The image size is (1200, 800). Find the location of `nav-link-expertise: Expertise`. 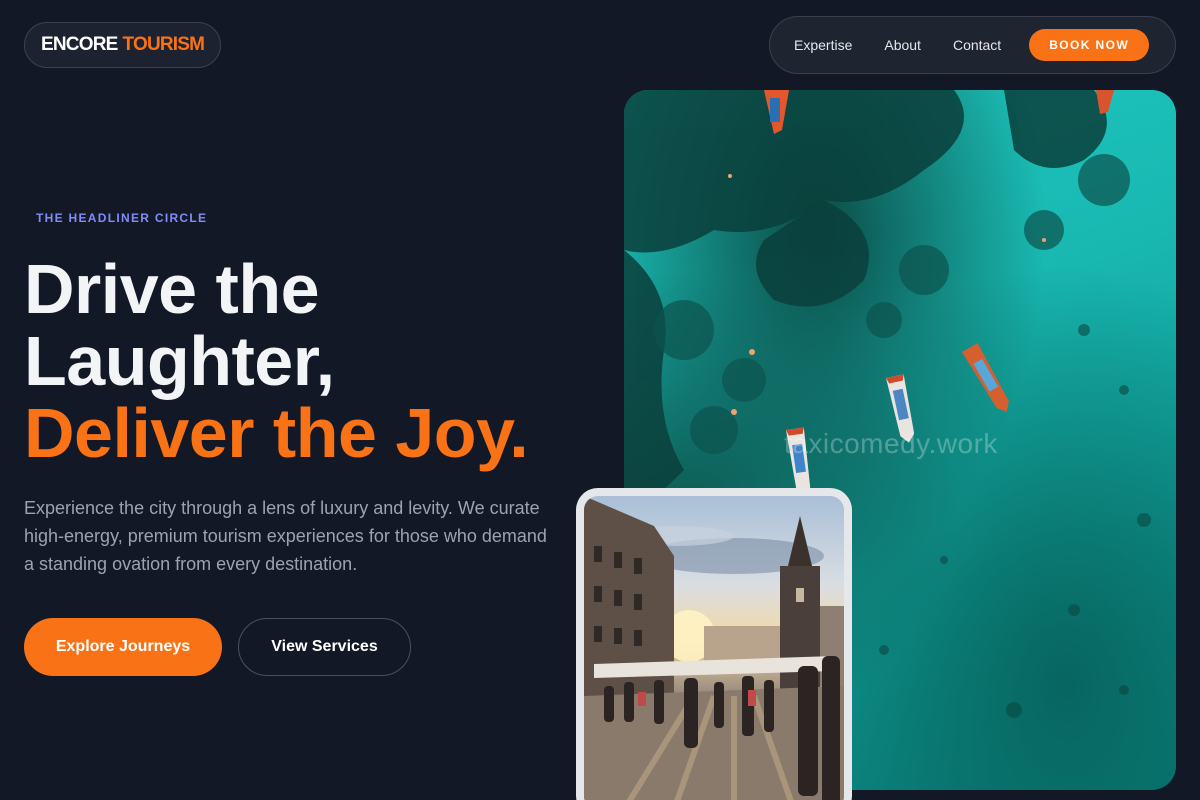

nav-link-expertise: Expertise is located at coordinates (823, 45).